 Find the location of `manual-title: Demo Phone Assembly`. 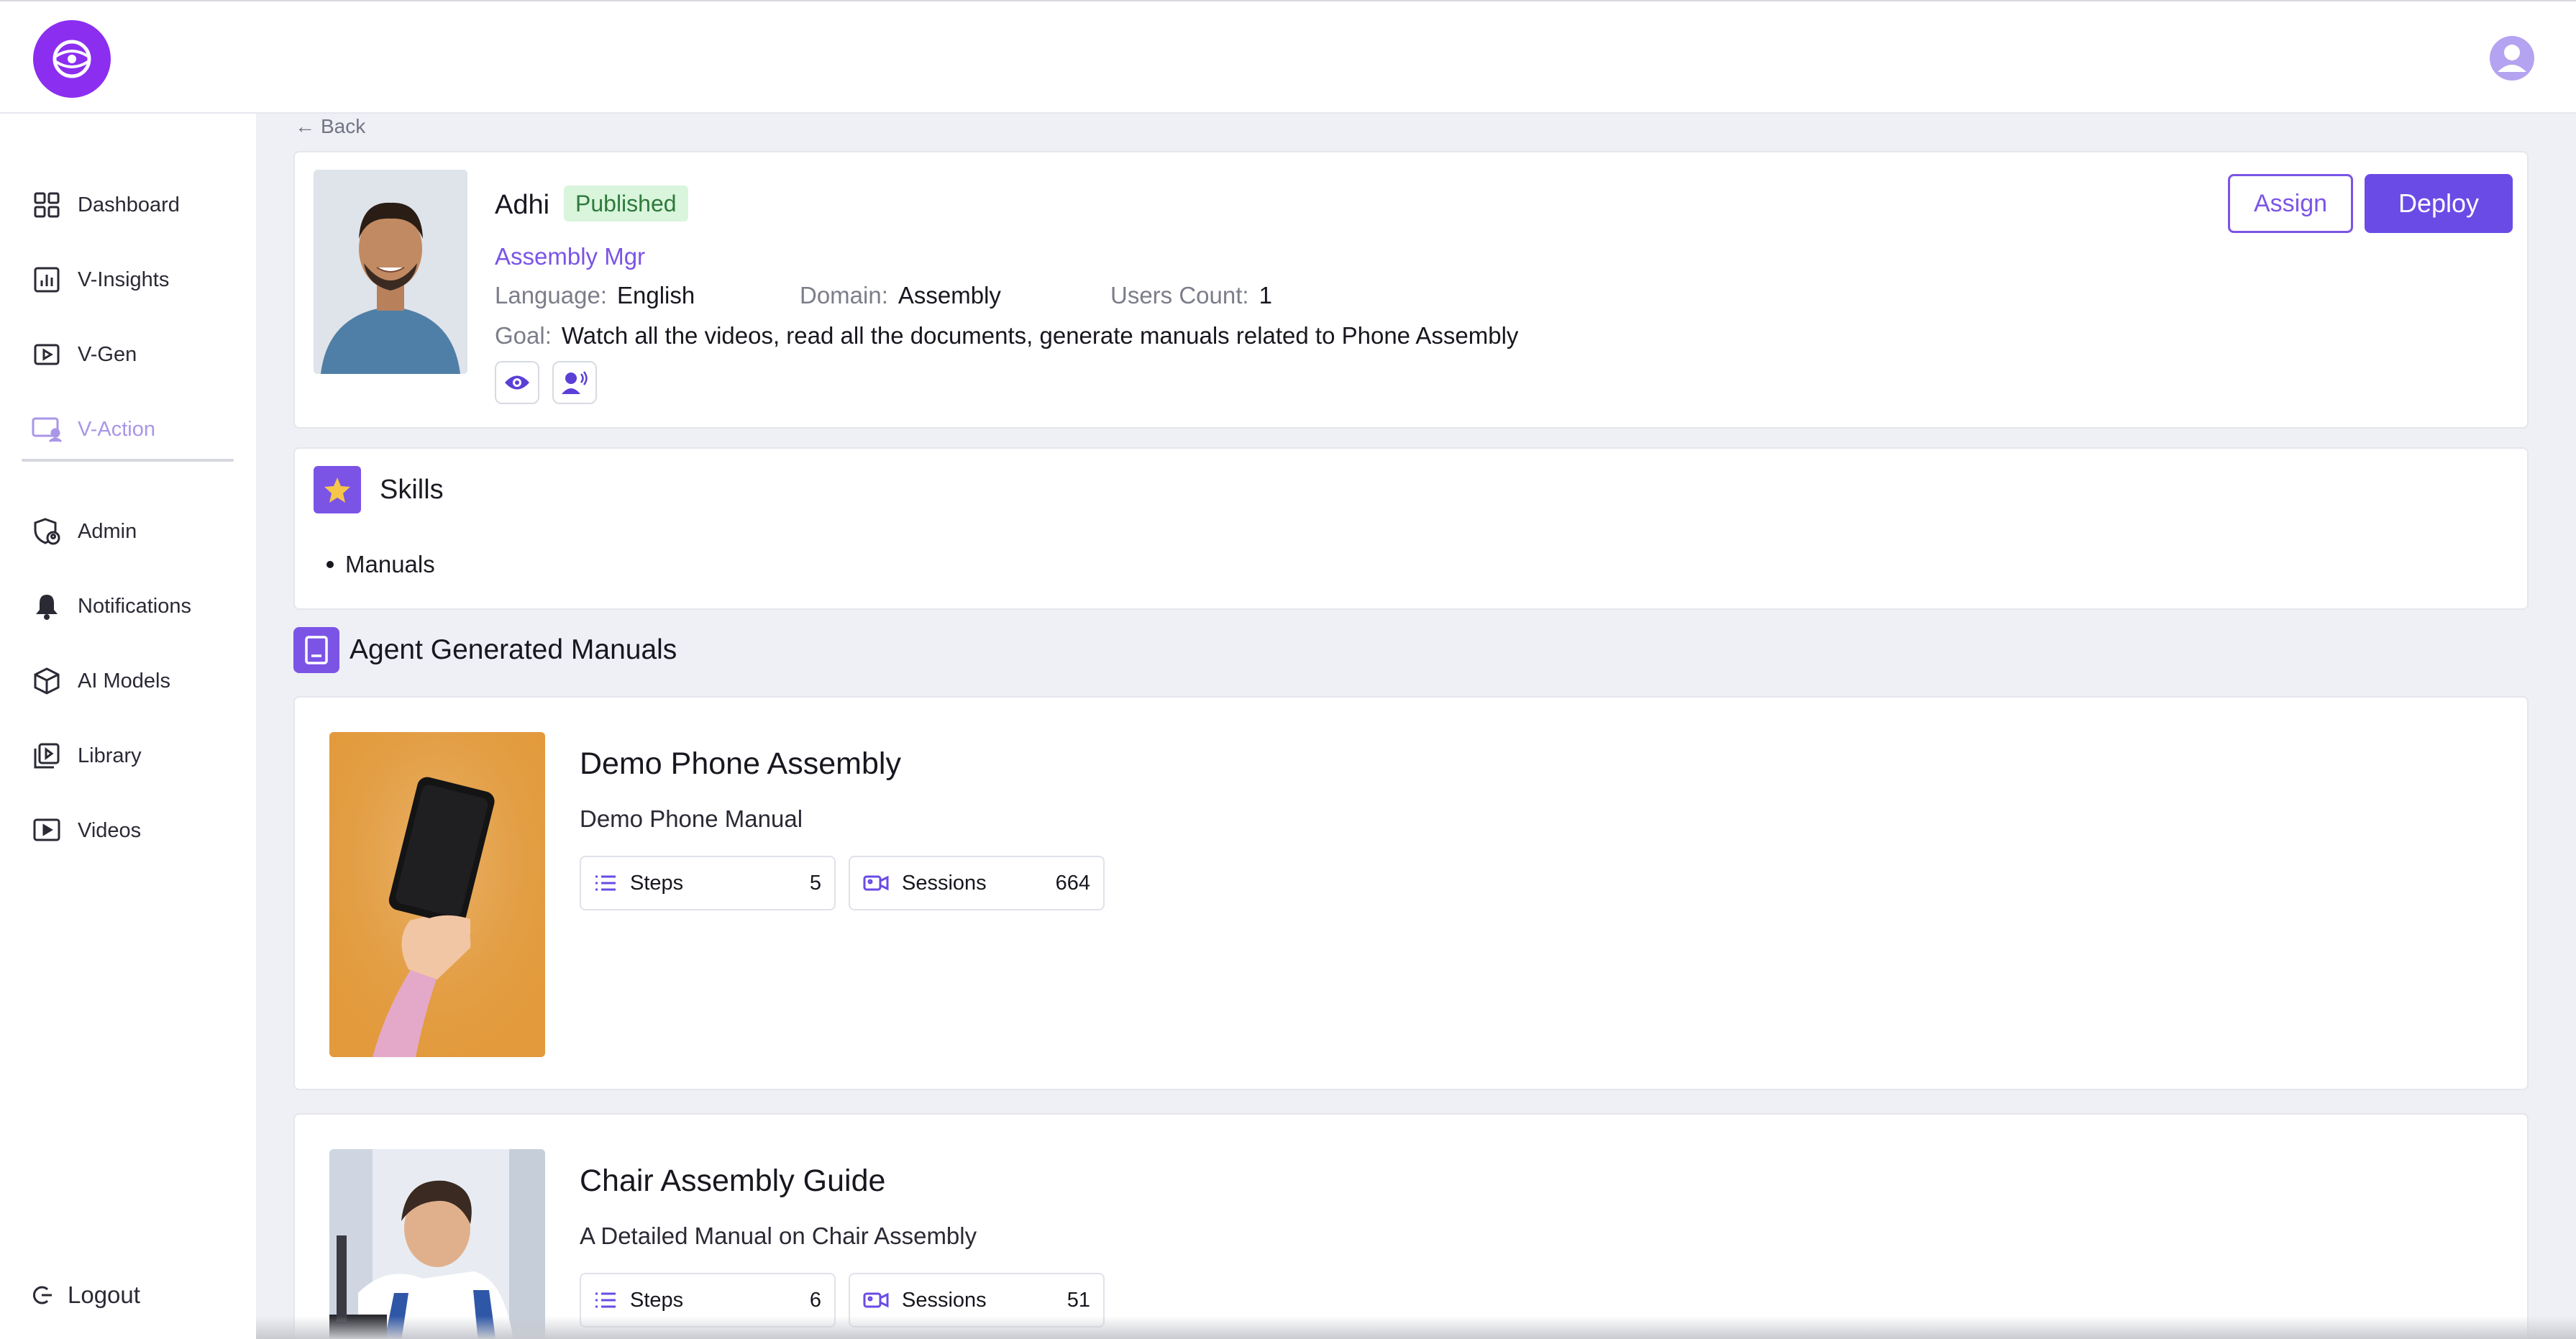

manual-title: Demo Phone Assembly is located at coordinates (740, 764).